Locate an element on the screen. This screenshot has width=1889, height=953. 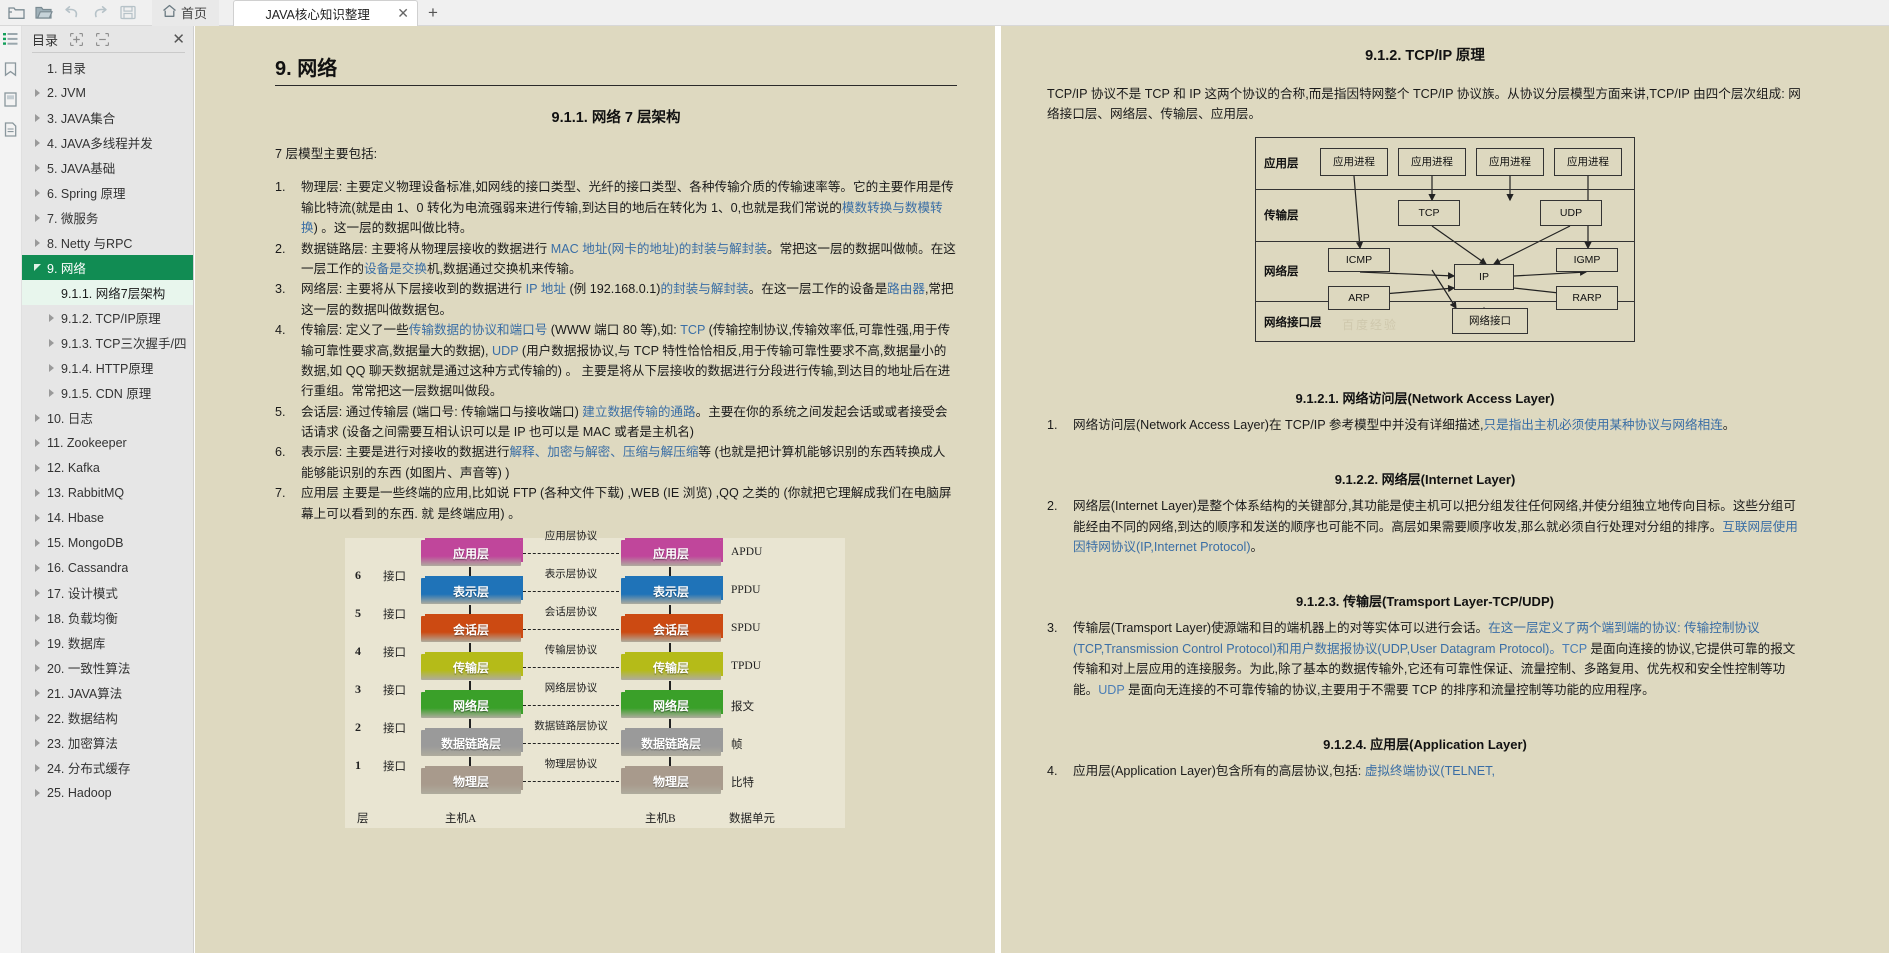
highlight-link: 路由器 is located at coordinates (906, 289).